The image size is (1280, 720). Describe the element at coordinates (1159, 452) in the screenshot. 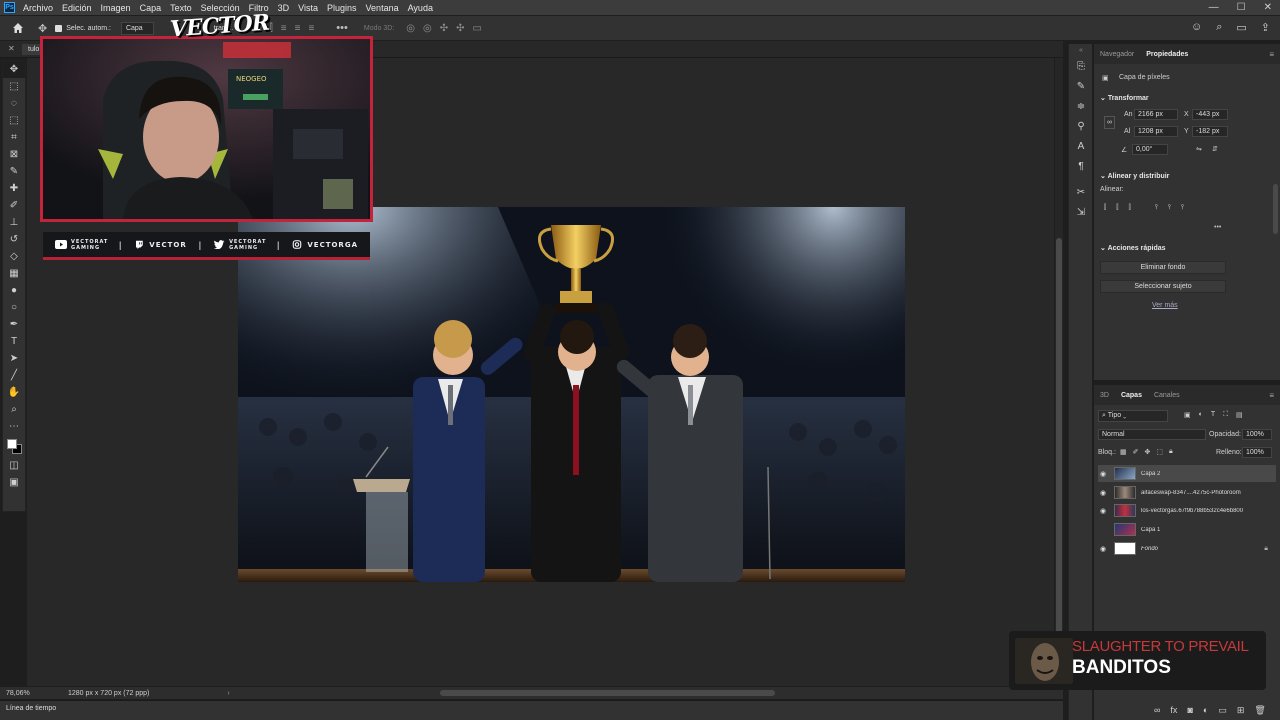

I see `lock-artboard-icon: ⬚` at that location.